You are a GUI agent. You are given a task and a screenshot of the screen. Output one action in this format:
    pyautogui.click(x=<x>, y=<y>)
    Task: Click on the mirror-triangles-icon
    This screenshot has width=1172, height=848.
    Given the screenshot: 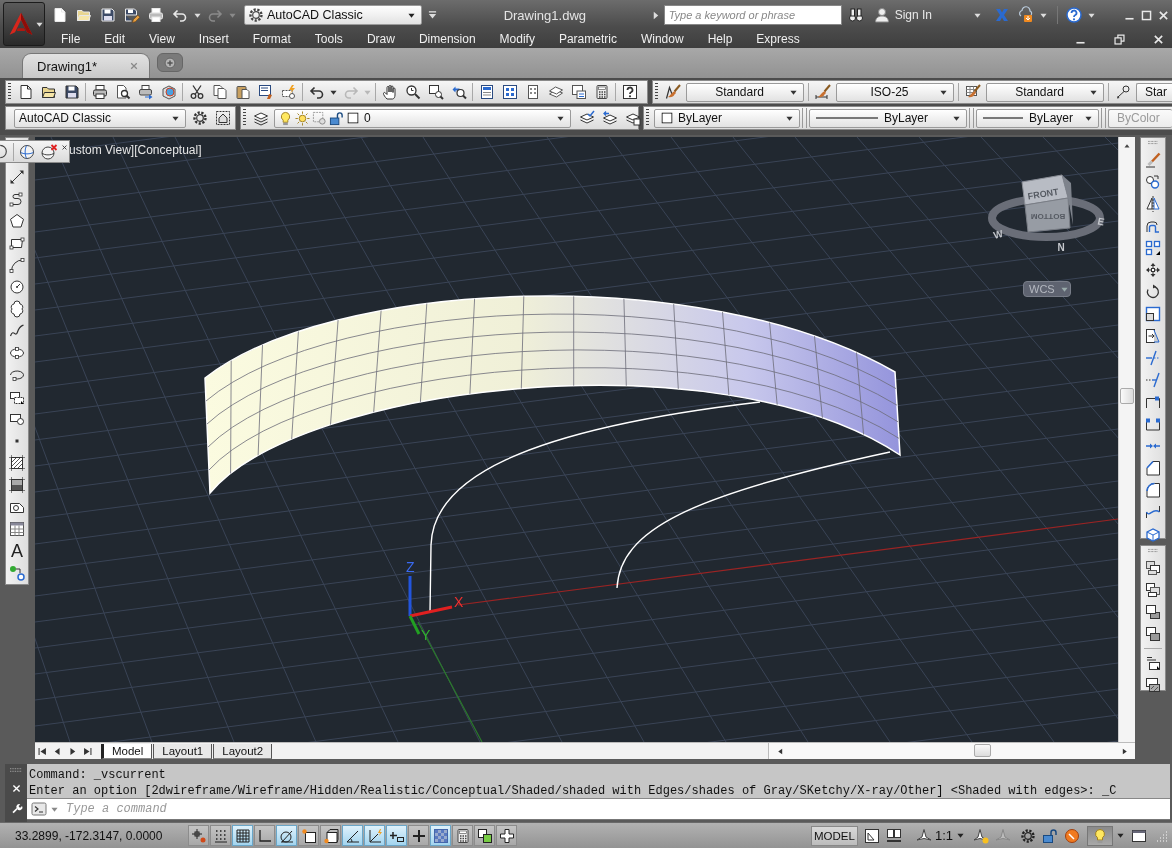 What is the action you would take?
    pyautogui.click(x=1153, y=204)
    